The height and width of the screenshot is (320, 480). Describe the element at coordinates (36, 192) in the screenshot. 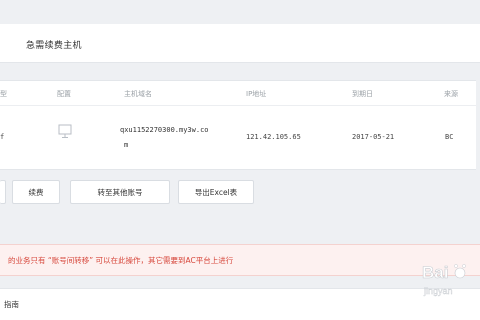

I see `renew-button: 续费` at that location.